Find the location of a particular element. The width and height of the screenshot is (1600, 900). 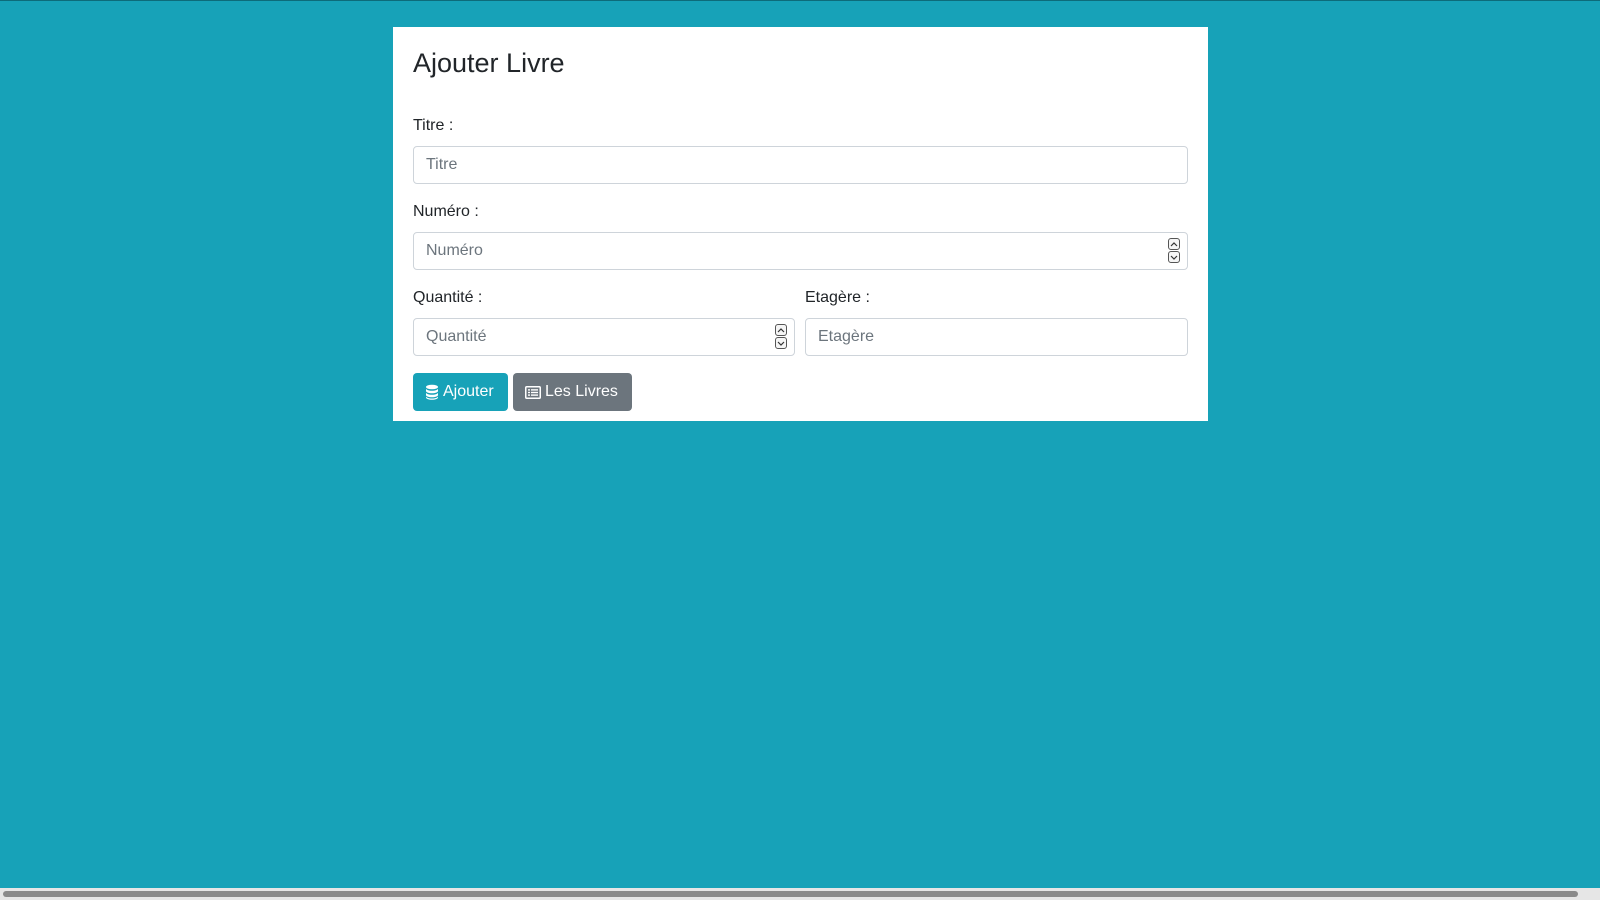

numero-increment-button is located at coordinates (1174, 244).